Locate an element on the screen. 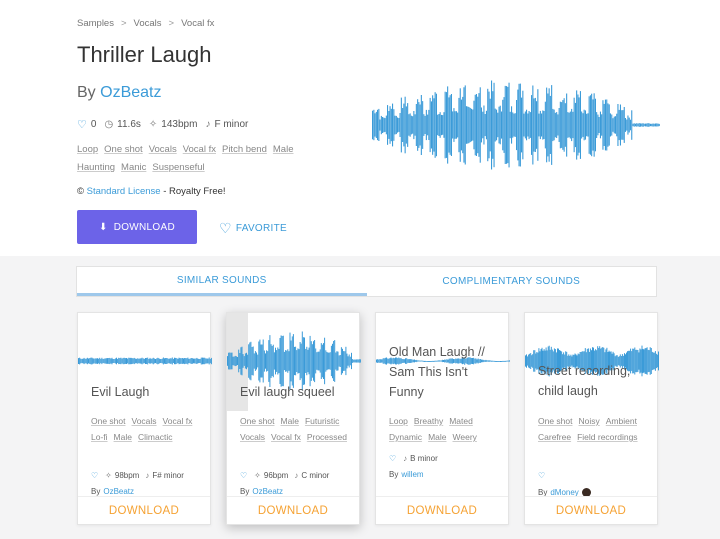  tag: Processed is located at coordinates (327, 437).